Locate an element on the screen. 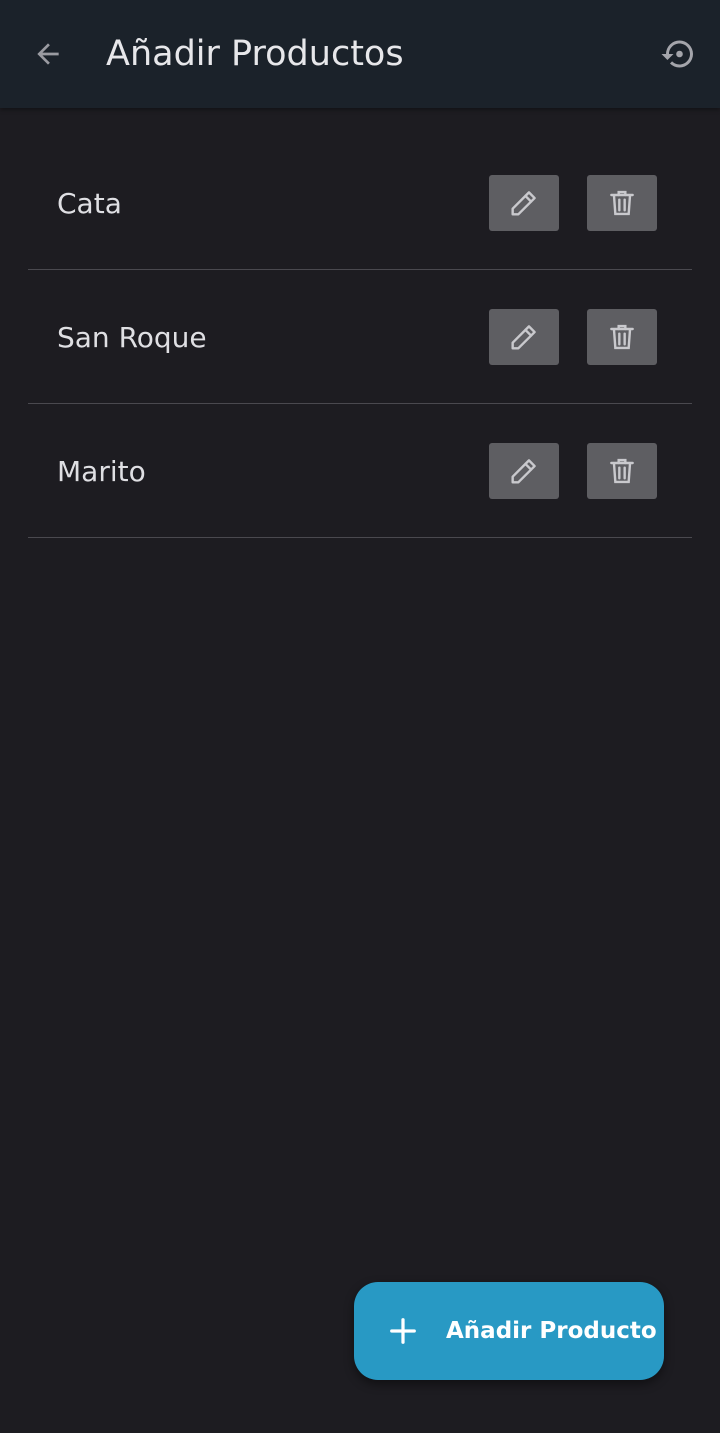  add-product-button: Añadir Producto is located at coordinates (509, 1331).